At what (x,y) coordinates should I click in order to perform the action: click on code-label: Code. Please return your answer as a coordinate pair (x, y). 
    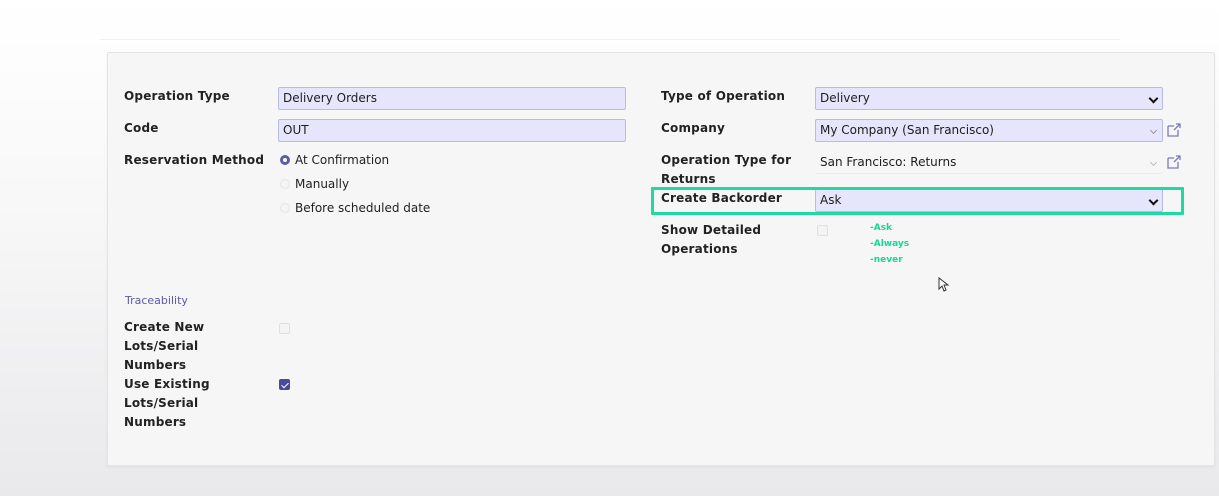
    Looking at the image, I should click on (141, 128).